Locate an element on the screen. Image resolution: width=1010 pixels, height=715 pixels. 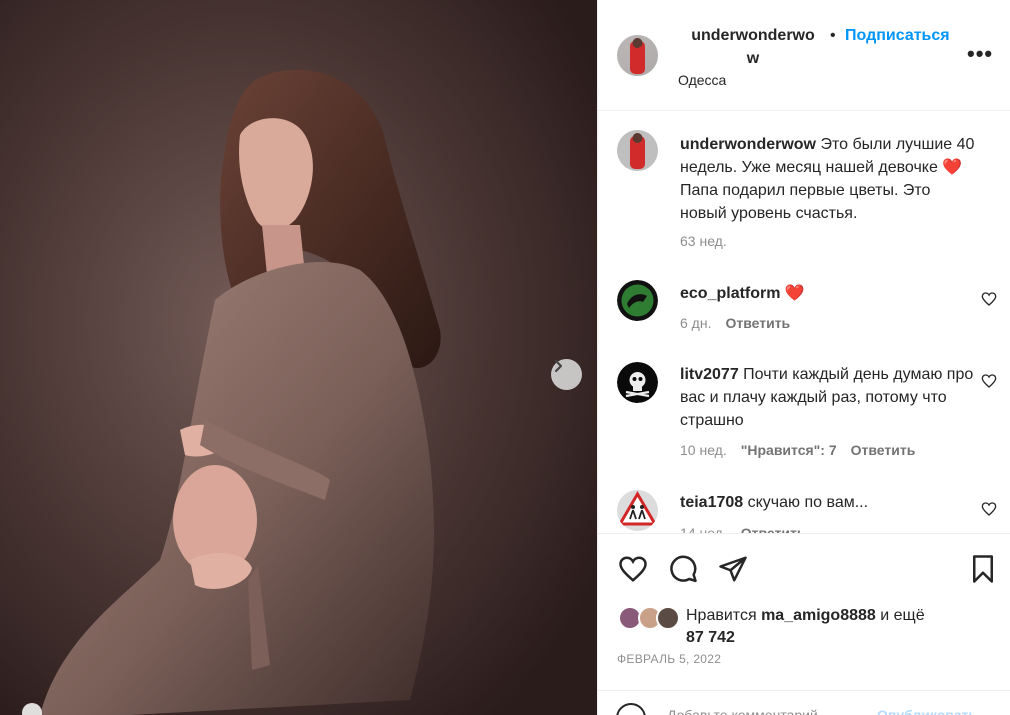
post-location: Одесса is located at coordinates (702, 80).